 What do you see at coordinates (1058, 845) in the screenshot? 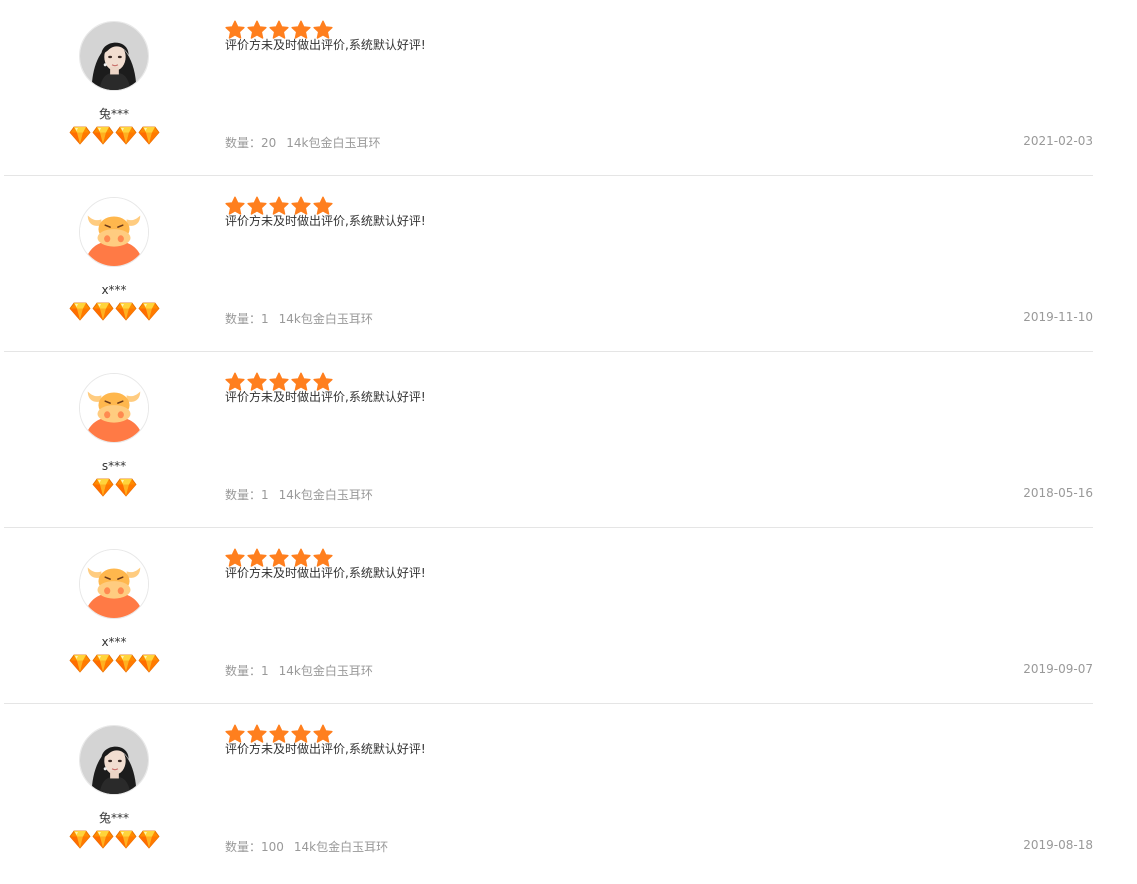
I see `review-date: 2019-08-18` at bounding box center [1058, 845].